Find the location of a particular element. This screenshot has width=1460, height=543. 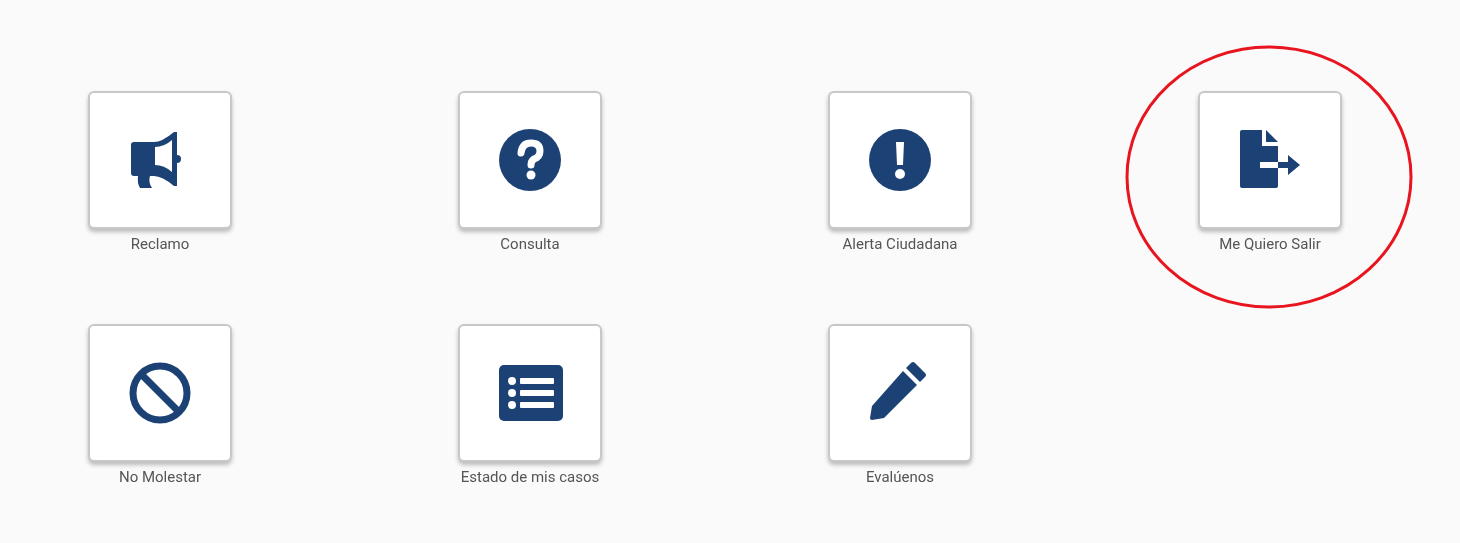

tile-label: Me Quiero Salir is located at coordinates (1270, 244).